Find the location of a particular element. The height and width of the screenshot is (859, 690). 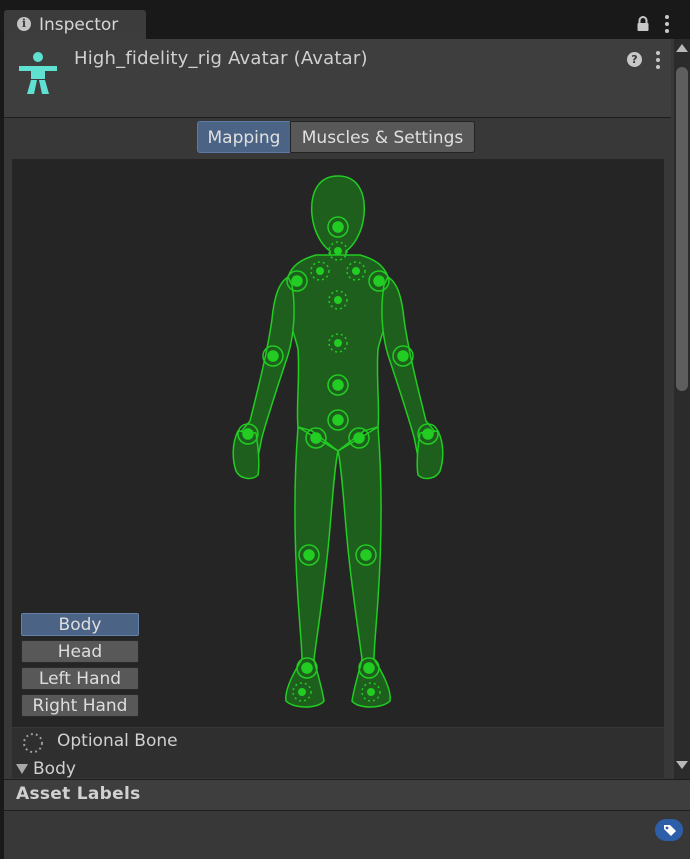

asset-labels-area is located at coordinates (347, 835).